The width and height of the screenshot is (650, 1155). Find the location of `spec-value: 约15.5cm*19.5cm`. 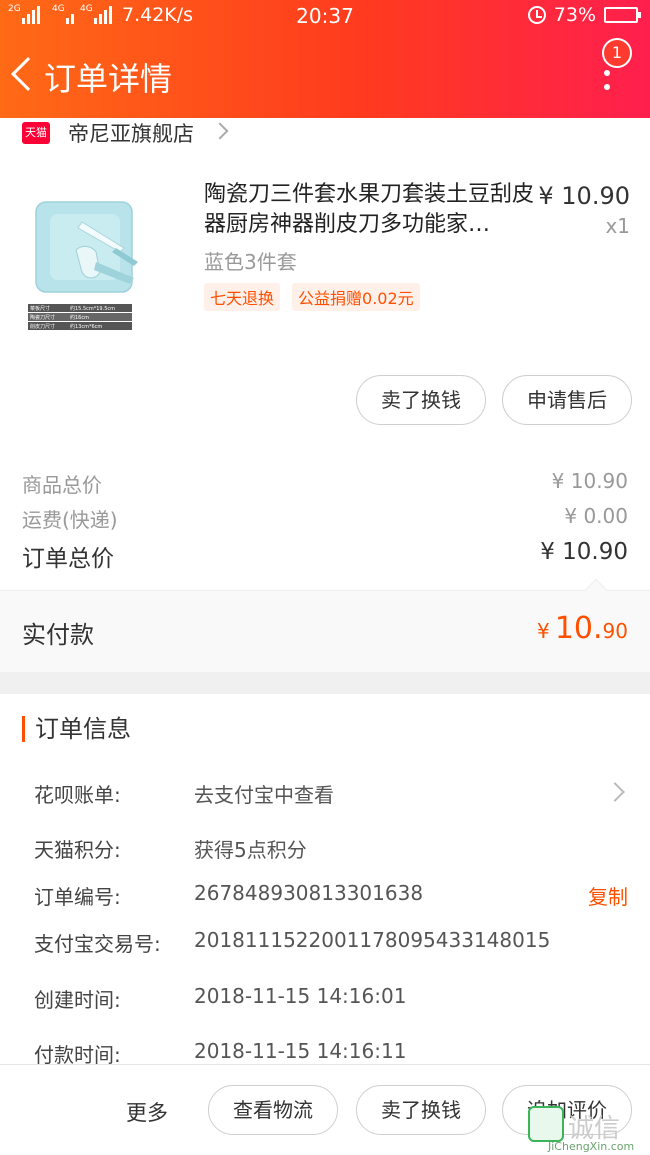

spec-value: 约15.5cm*19.5cm is located at coordinates (92, 308).